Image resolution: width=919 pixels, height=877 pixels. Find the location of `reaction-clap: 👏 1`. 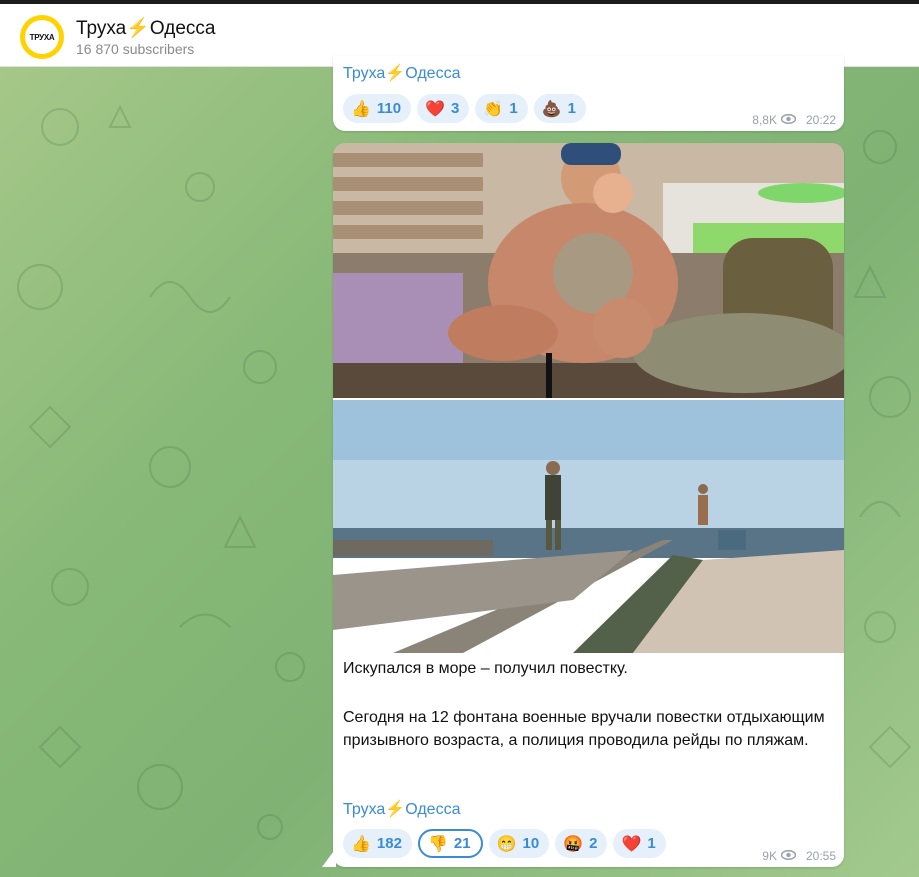

reaction-clap: 👏 1 is located at coordinates (501, 108).